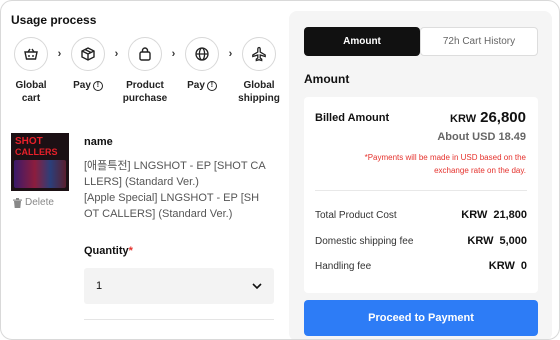 This screenshot has width=560, height=340. What do you see at coordinates (523, 266) in the screenshot?
I see `cost-number: 0` at bounding box center [523, 266].